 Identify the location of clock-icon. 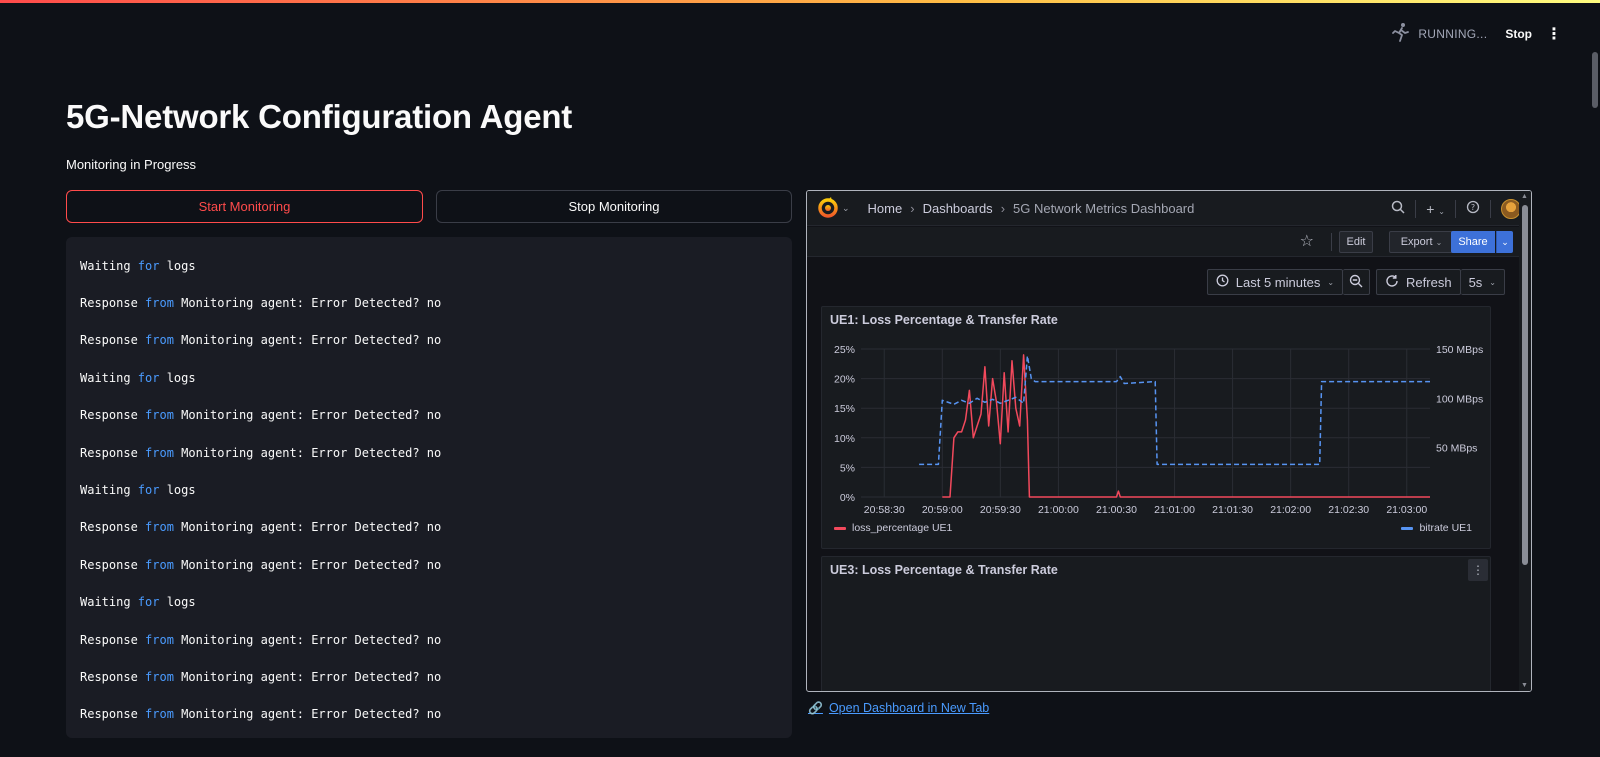
(1222, 282).